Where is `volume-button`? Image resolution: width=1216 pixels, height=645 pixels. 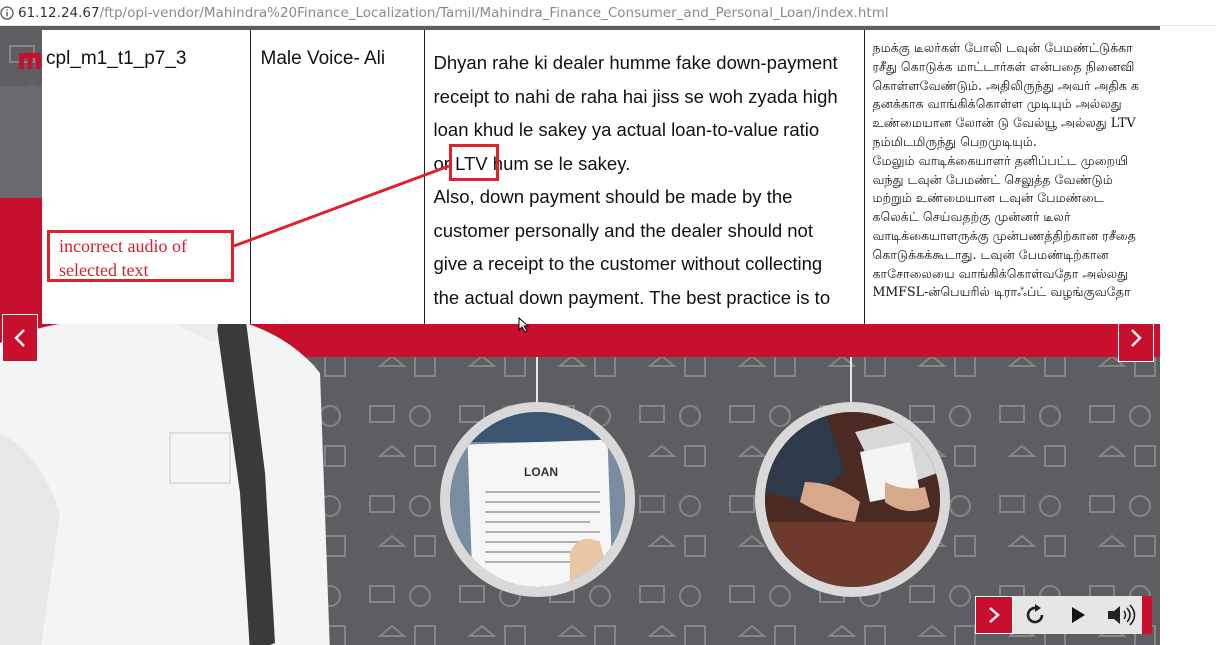
volume-button is located at coordinates (1120, 615).